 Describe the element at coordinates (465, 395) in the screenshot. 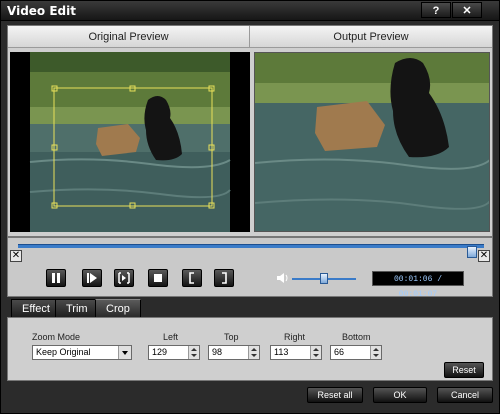

I see `cancel-button: Cancel` at that location.